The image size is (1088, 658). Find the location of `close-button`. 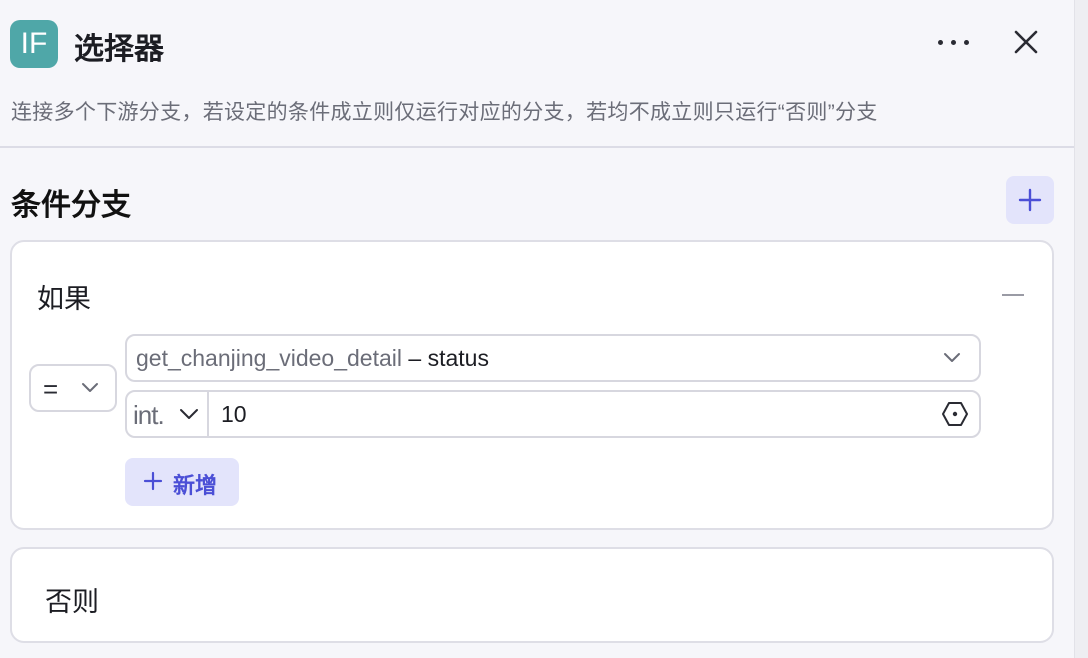

close-button is located at coordinates (1026, 42).